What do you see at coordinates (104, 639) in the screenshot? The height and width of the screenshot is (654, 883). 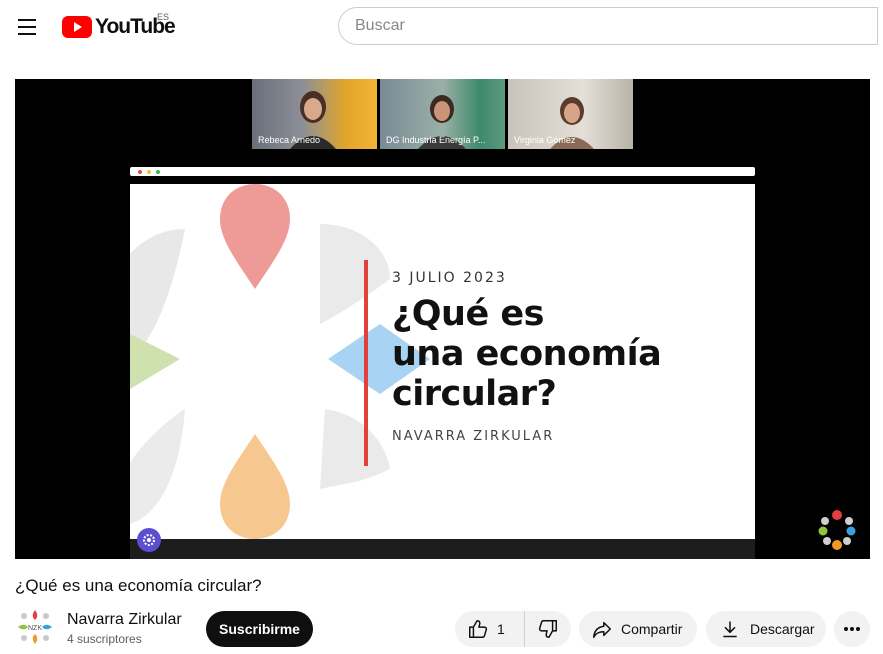 I see `subscriber-count: 4 suscriptores` at bounding box center [104, 639].